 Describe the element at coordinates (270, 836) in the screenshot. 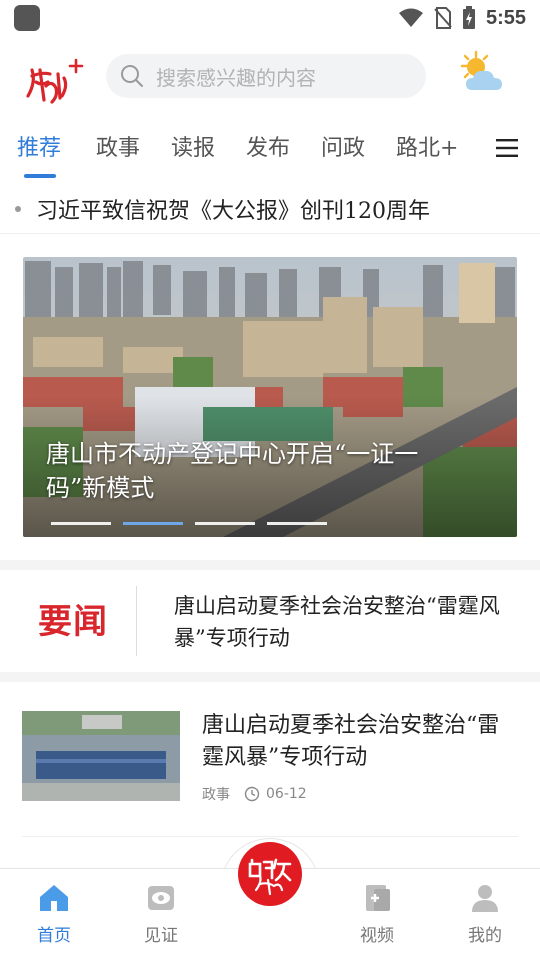

I see `list-divider` at that location.